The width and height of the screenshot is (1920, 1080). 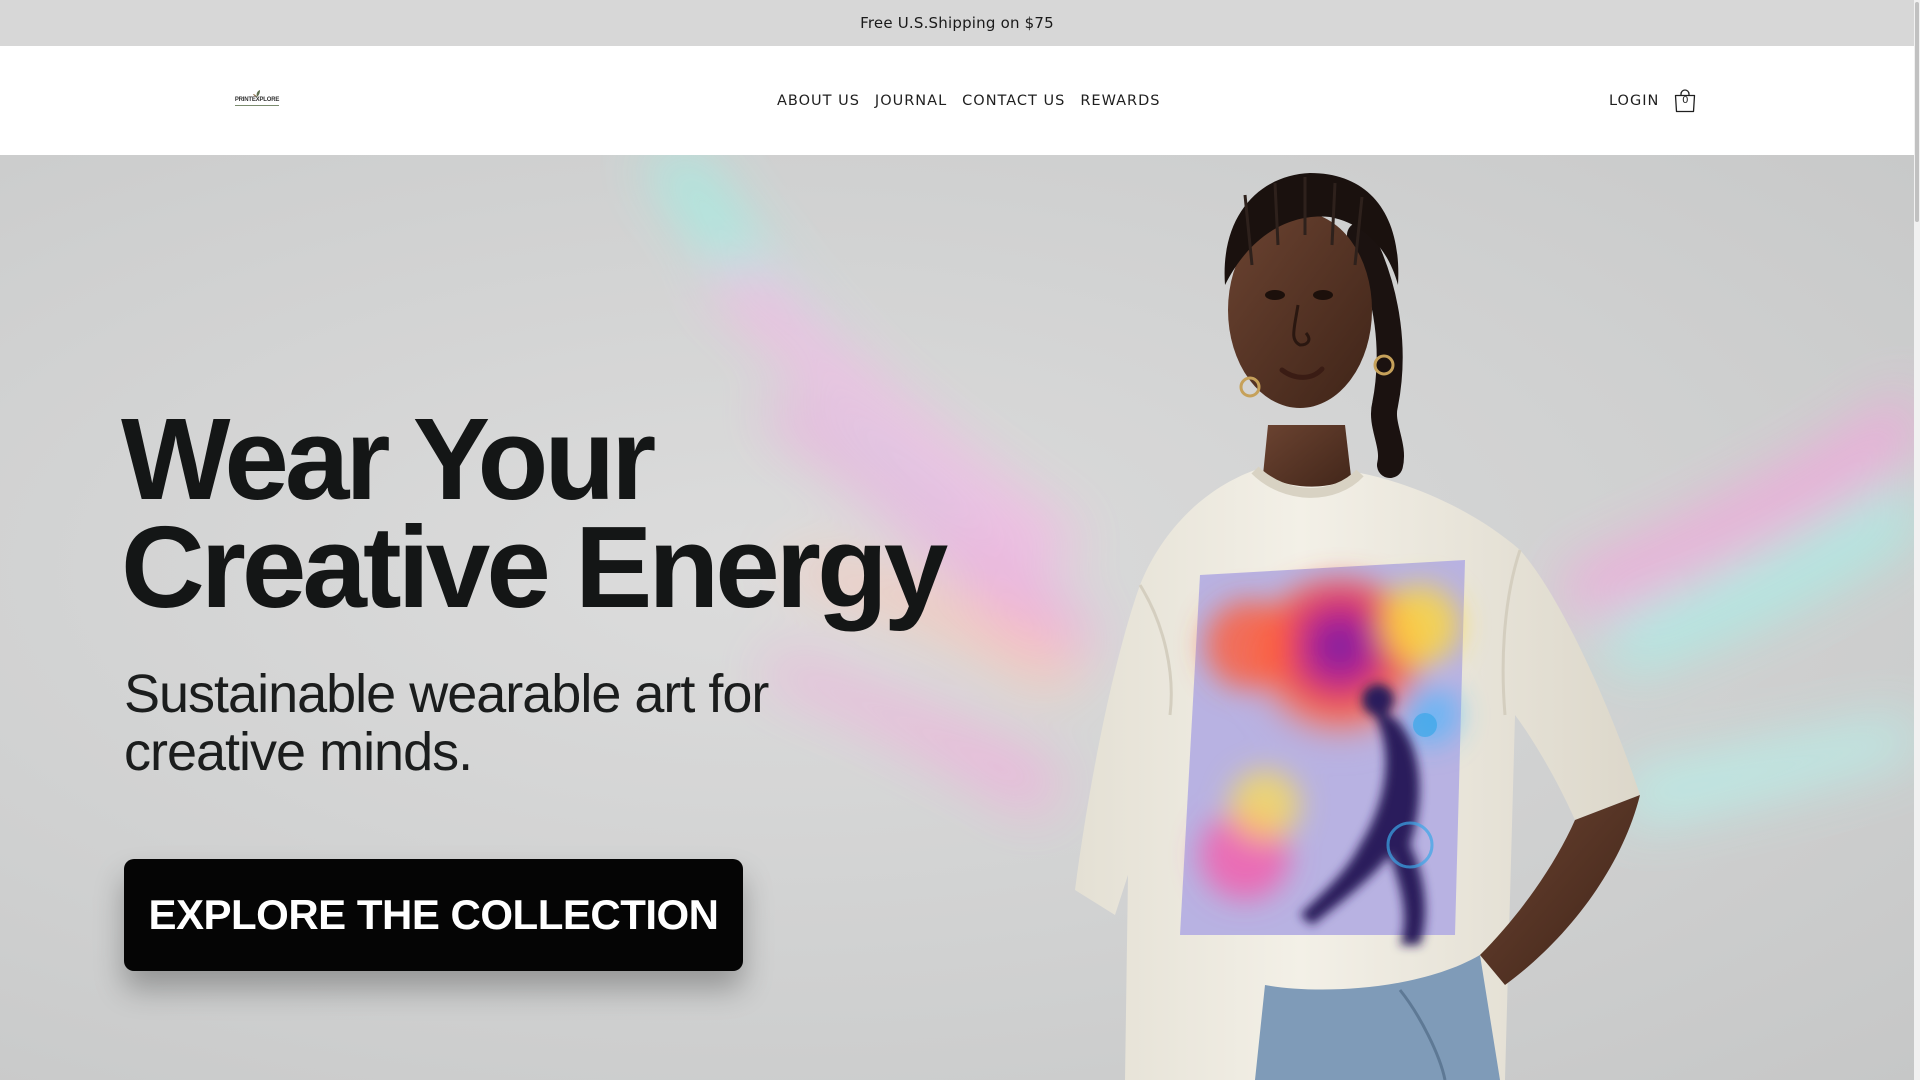 I want to click on announcement-bar: Free U.S.Shipping on $75, so click(x=957, y=23).